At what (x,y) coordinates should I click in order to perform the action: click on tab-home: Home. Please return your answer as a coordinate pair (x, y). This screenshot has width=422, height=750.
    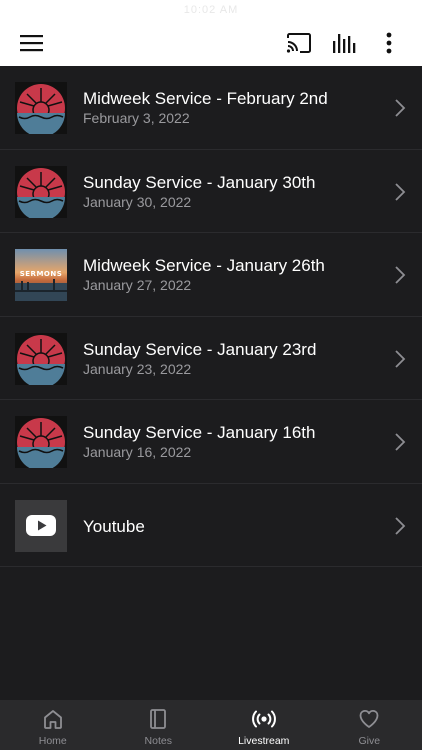
    Looking at the image, I should click on (53, 725).